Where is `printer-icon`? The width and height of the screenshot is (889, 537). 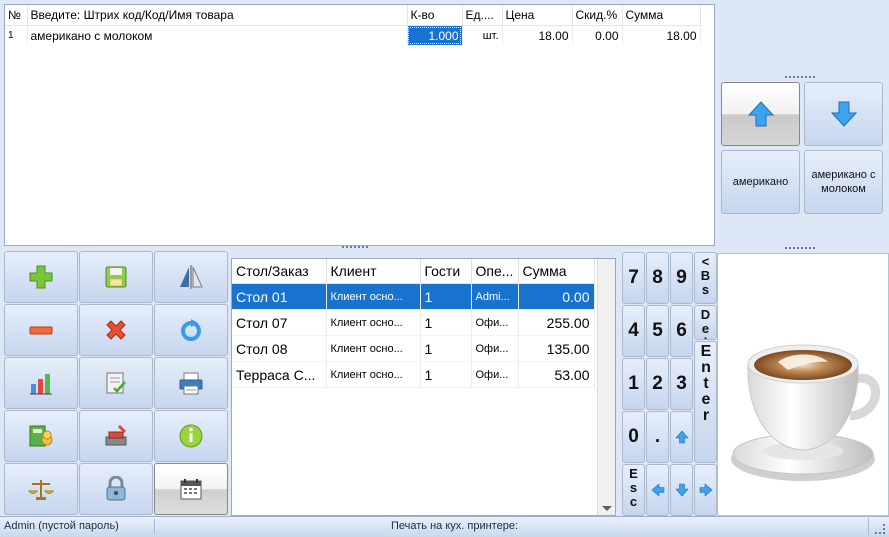 printer-icon is located at coordinates (191, 383).